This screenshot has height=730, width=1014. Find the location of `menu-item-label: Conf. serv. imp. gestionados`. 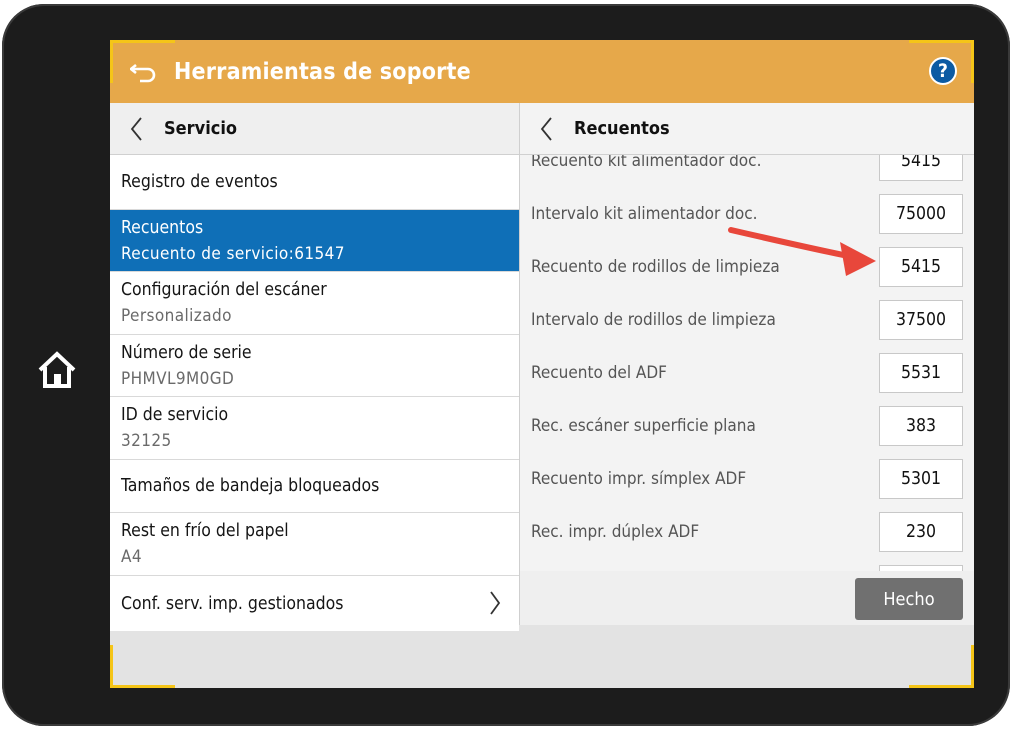

menu-item-label: Conf. serv. imp. gestionados is located at coordinates (232, 603).